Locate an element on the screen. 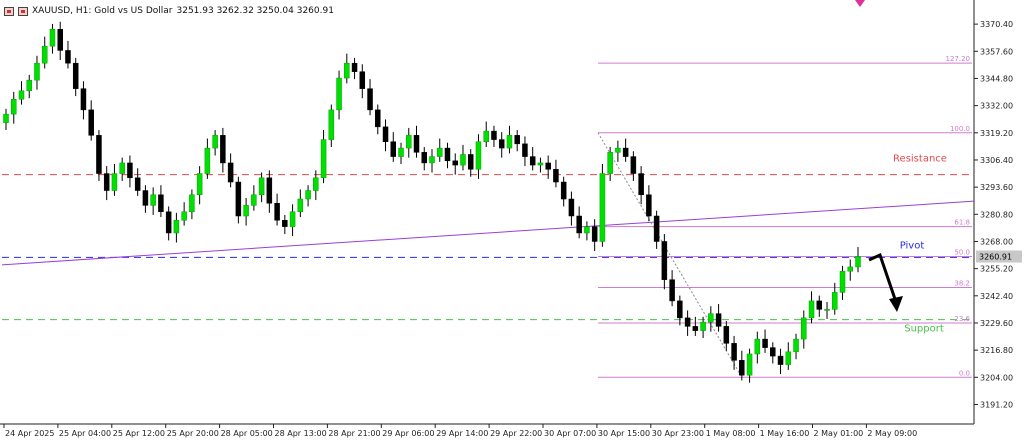 The width and height of the screenshot is (1024, 444). price-tick-label: 3229.60 is located at coordinates (996, 323).